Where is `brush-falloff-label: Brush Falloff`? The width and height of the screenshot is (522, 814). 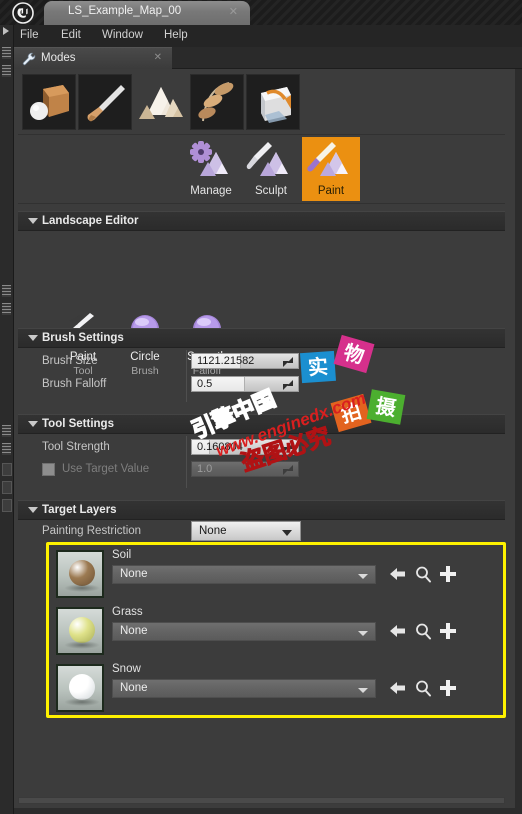 brush-falloff-label: Brush Falloff is located at coordinates (74, 384).